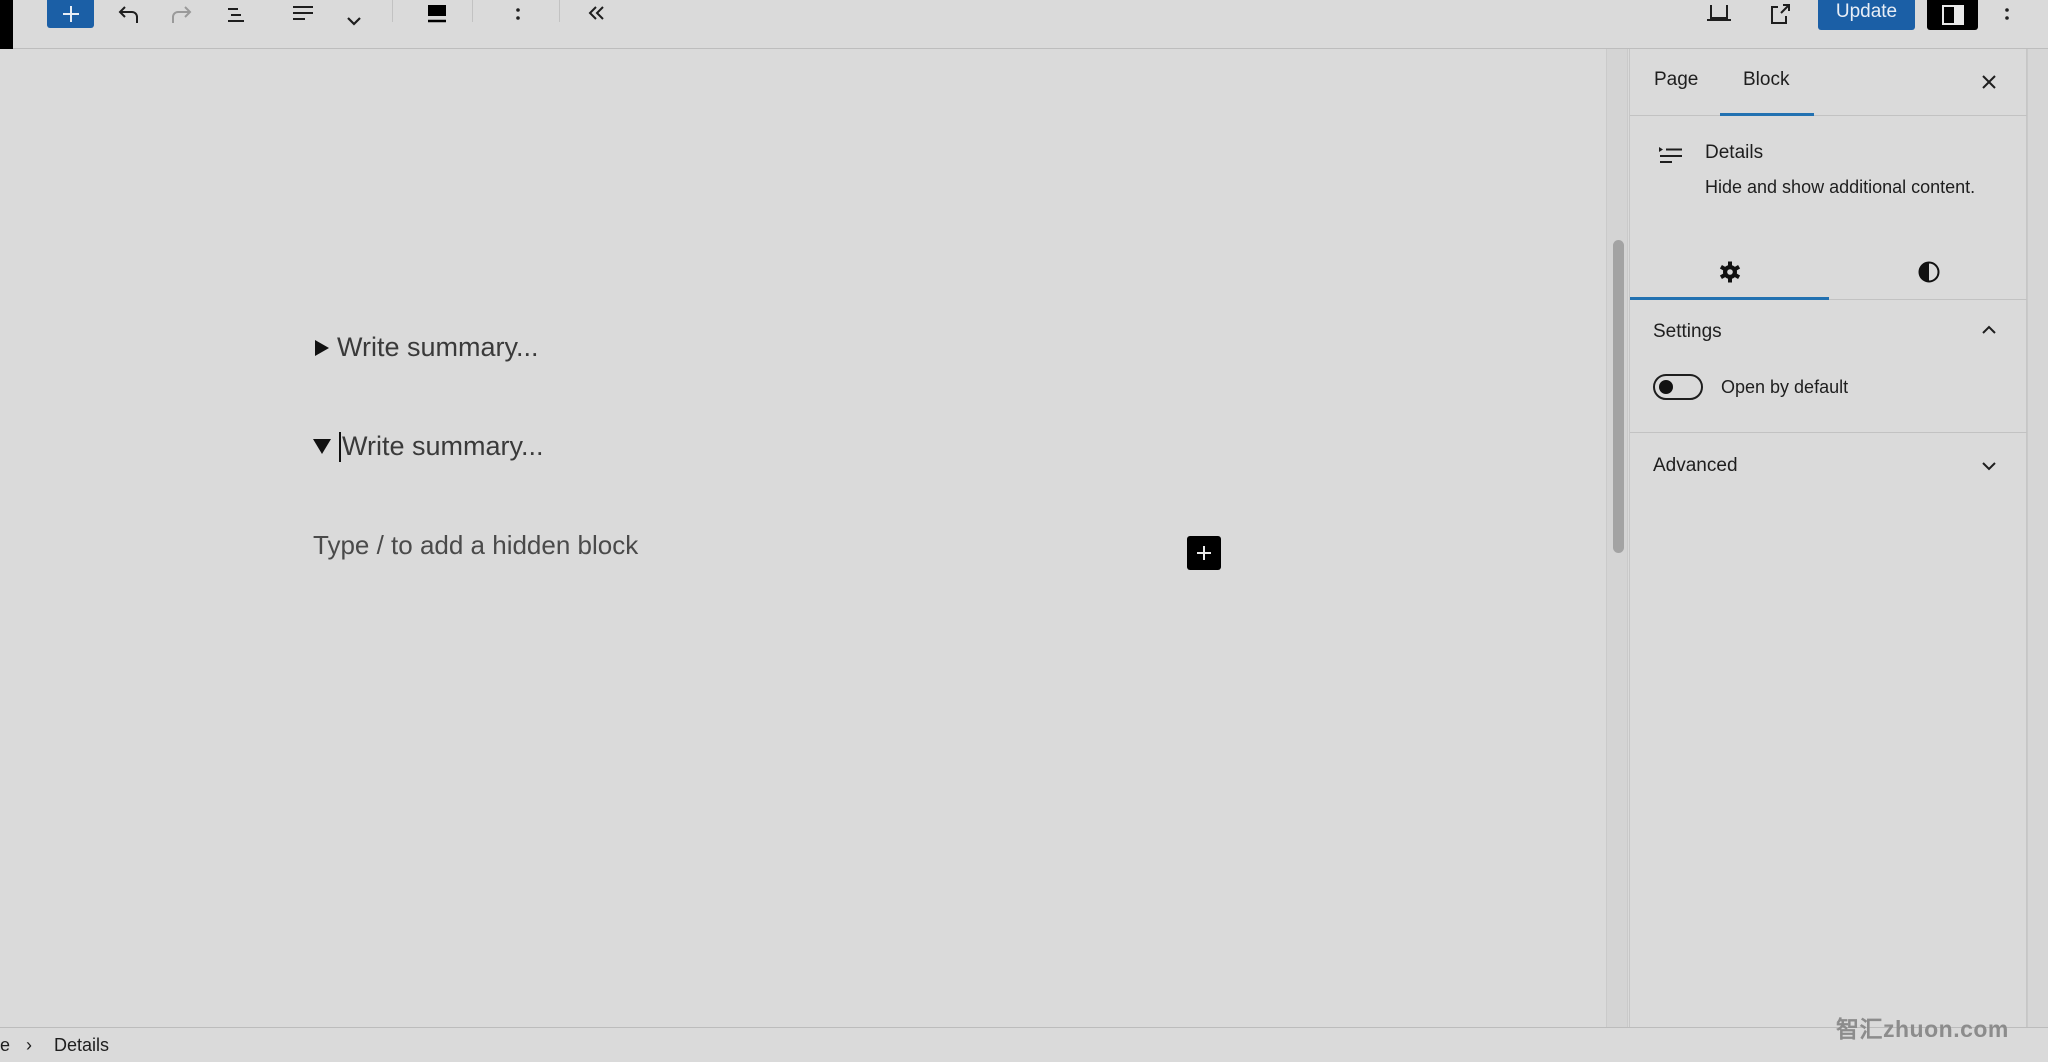 This screenshot has width=2048, height=1062. What do you see at coordinates (475, 545) in the screenshot?
I see `hidden-block-placeholder: Type / to add a hidden block` at bounding box center [475, 545].